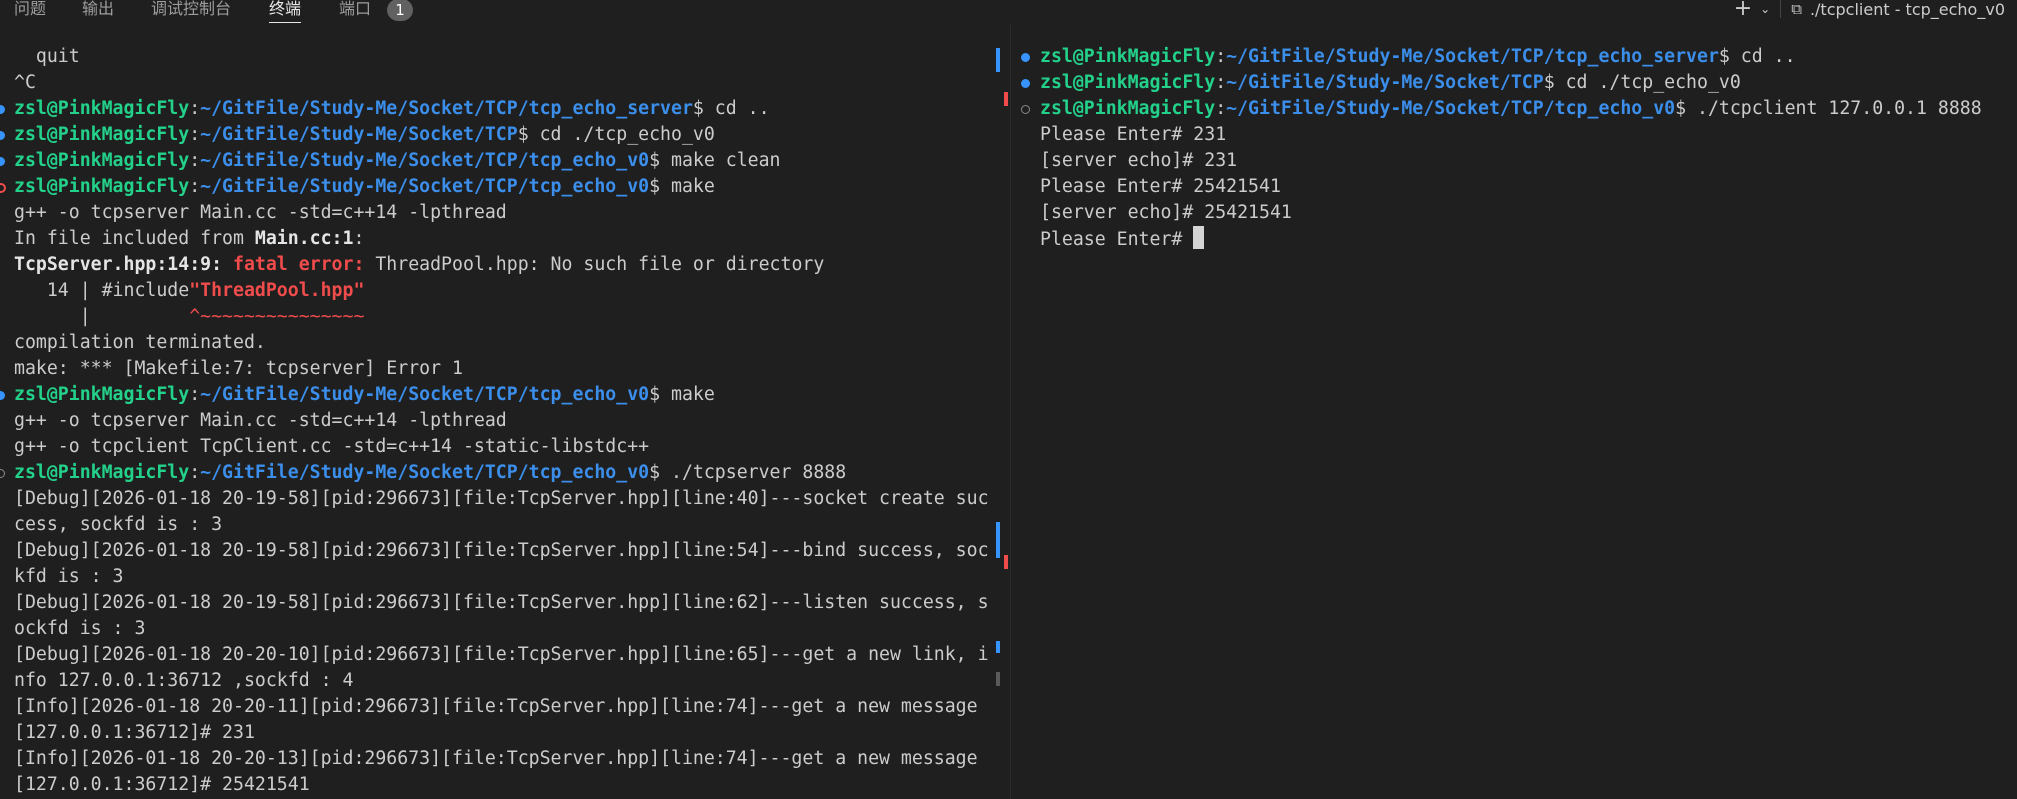 This screenshot has width=2017, height=799. What do you see at coordinates (1117, 239) in the screenshot?
I see `input-prompt: Please Enter#` at bounding box center [1117, 239].